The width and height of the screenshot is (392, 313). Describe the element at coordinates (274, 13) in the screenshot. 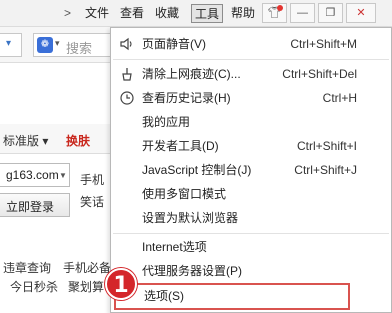

I see `skin-button: 👕︎` at that location.